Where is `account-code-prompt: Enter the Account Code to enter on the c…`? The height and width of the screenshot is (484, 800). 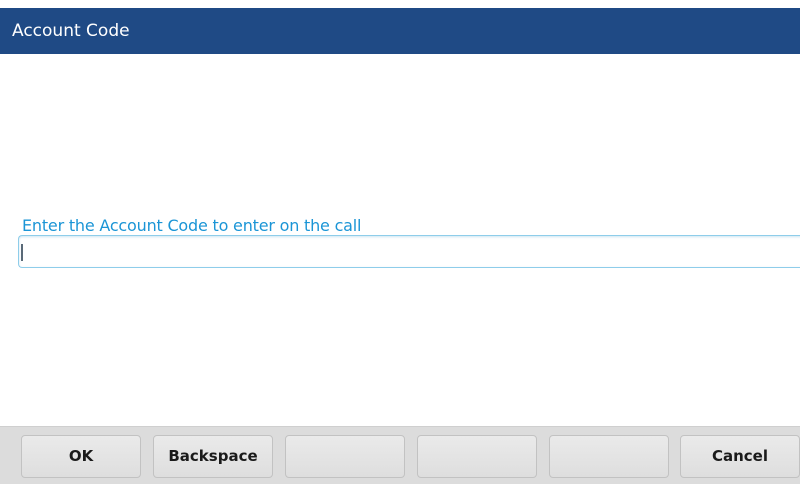
account-code-prompt: Enter the Account Code to enter on the c… is located at coordinates (192, 225).